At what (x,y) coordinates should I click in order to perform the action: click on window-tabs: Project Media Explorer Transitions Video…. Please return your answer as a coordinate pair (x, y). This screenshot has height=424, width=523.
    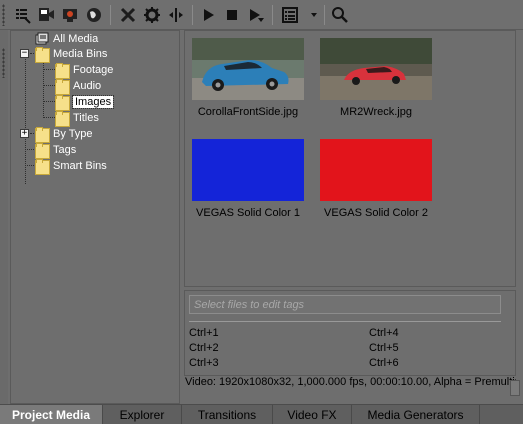
    Looking at the image, I should click on (261, 414).